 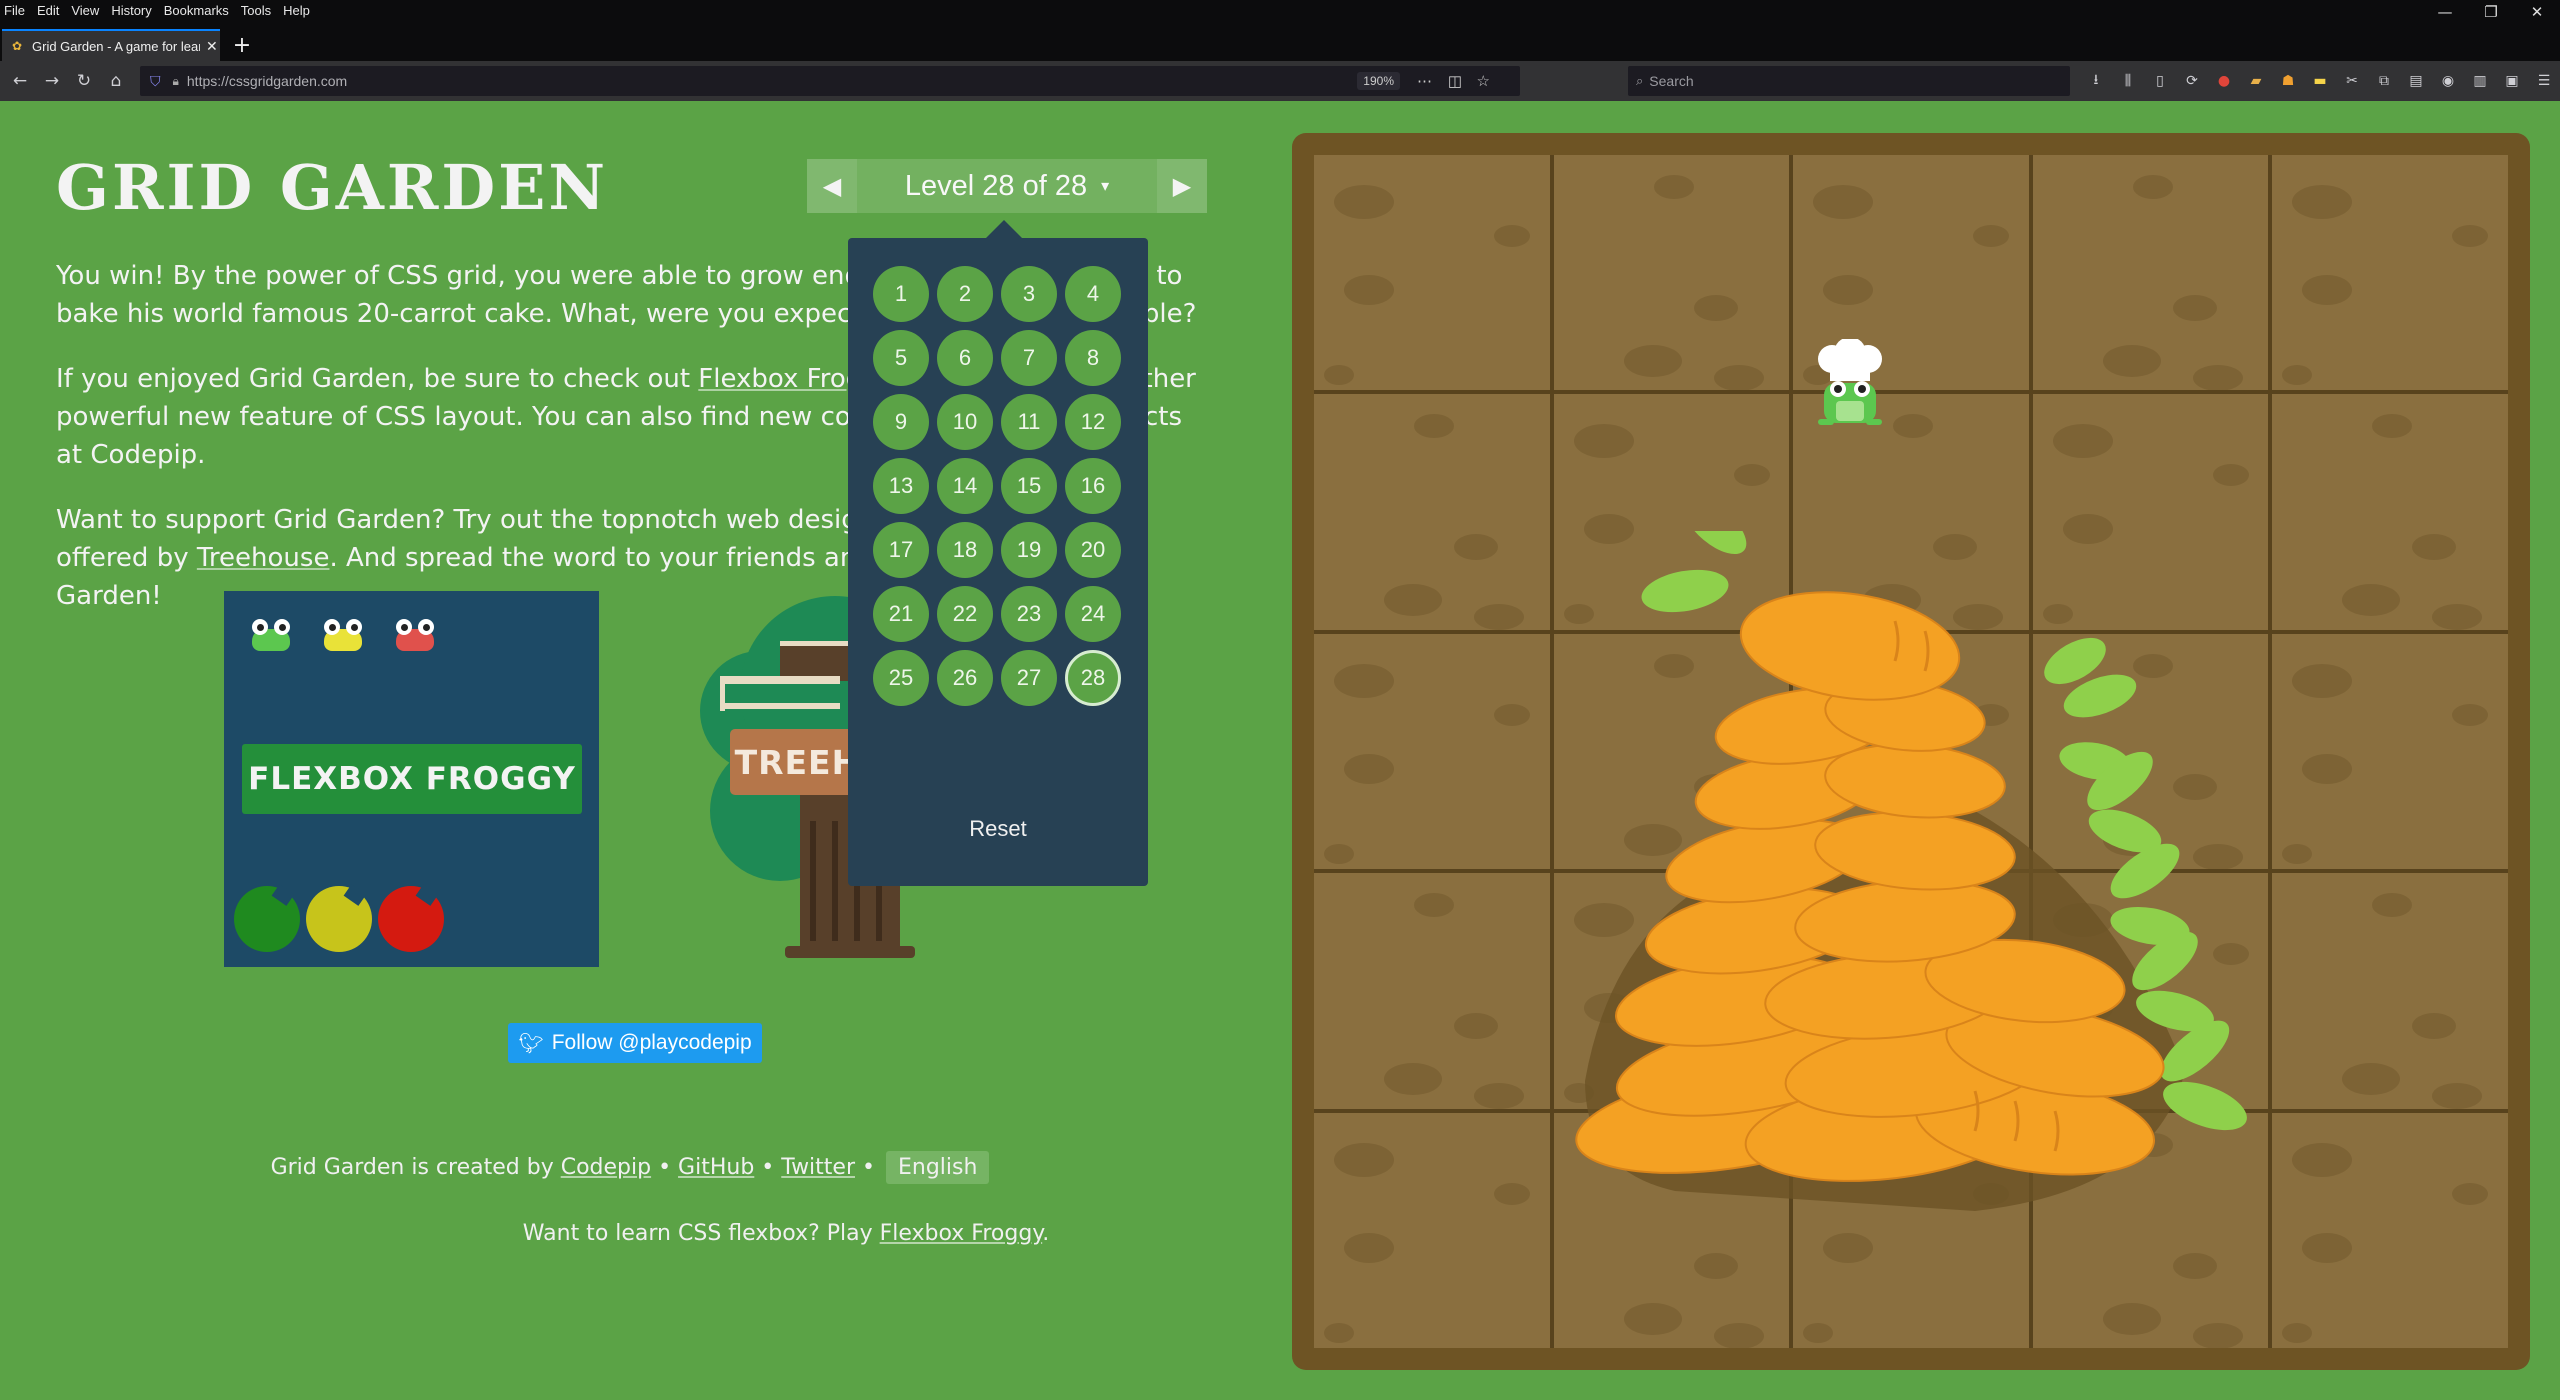 I want to click on level-button: 14, so click(x=965, y=486).